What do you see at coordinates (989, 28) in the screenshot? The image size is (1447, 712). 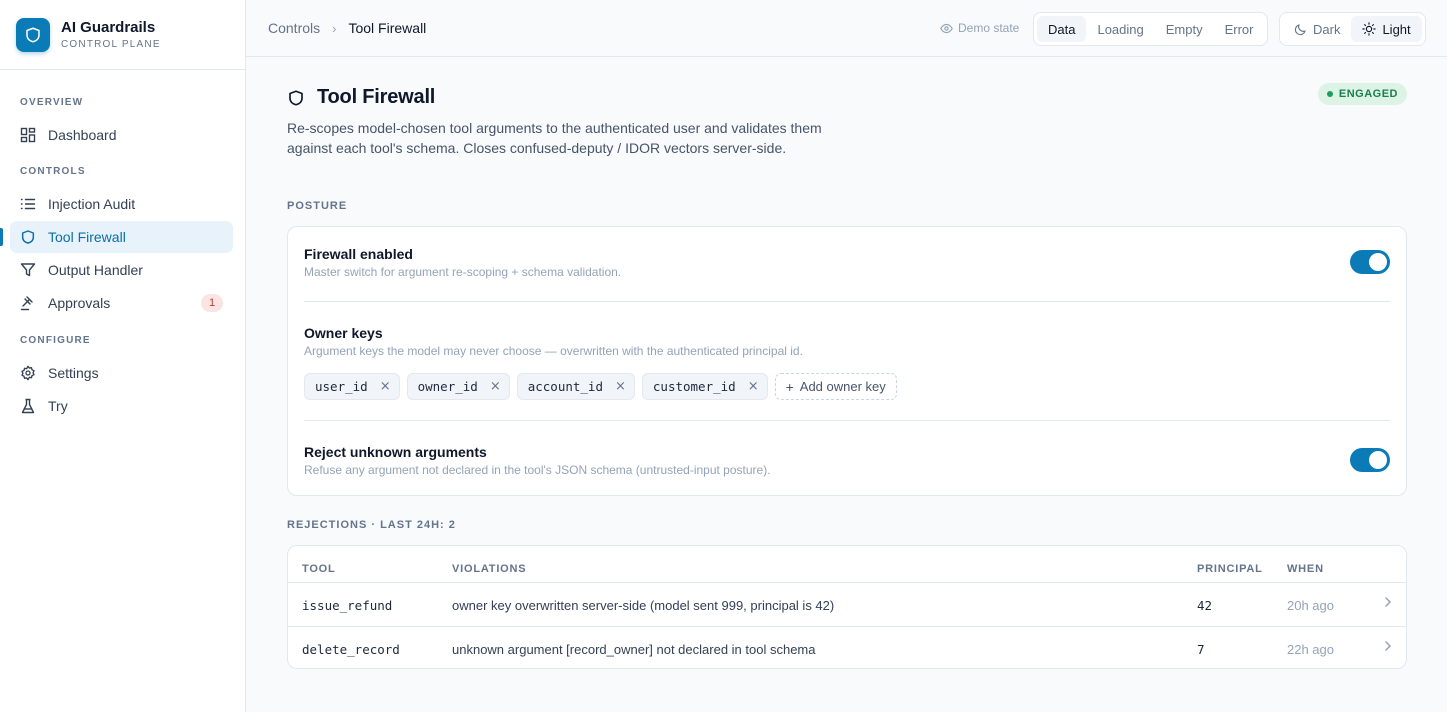 I see `demo-state-text: Demo state` at bounding box center [989, 28].